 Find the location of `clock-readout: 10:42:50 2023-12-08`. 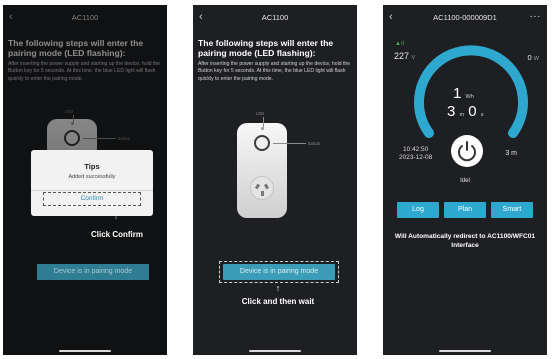

clock-readout: 10:42:50 2023-12-08 is located at coordinates (416, 153).